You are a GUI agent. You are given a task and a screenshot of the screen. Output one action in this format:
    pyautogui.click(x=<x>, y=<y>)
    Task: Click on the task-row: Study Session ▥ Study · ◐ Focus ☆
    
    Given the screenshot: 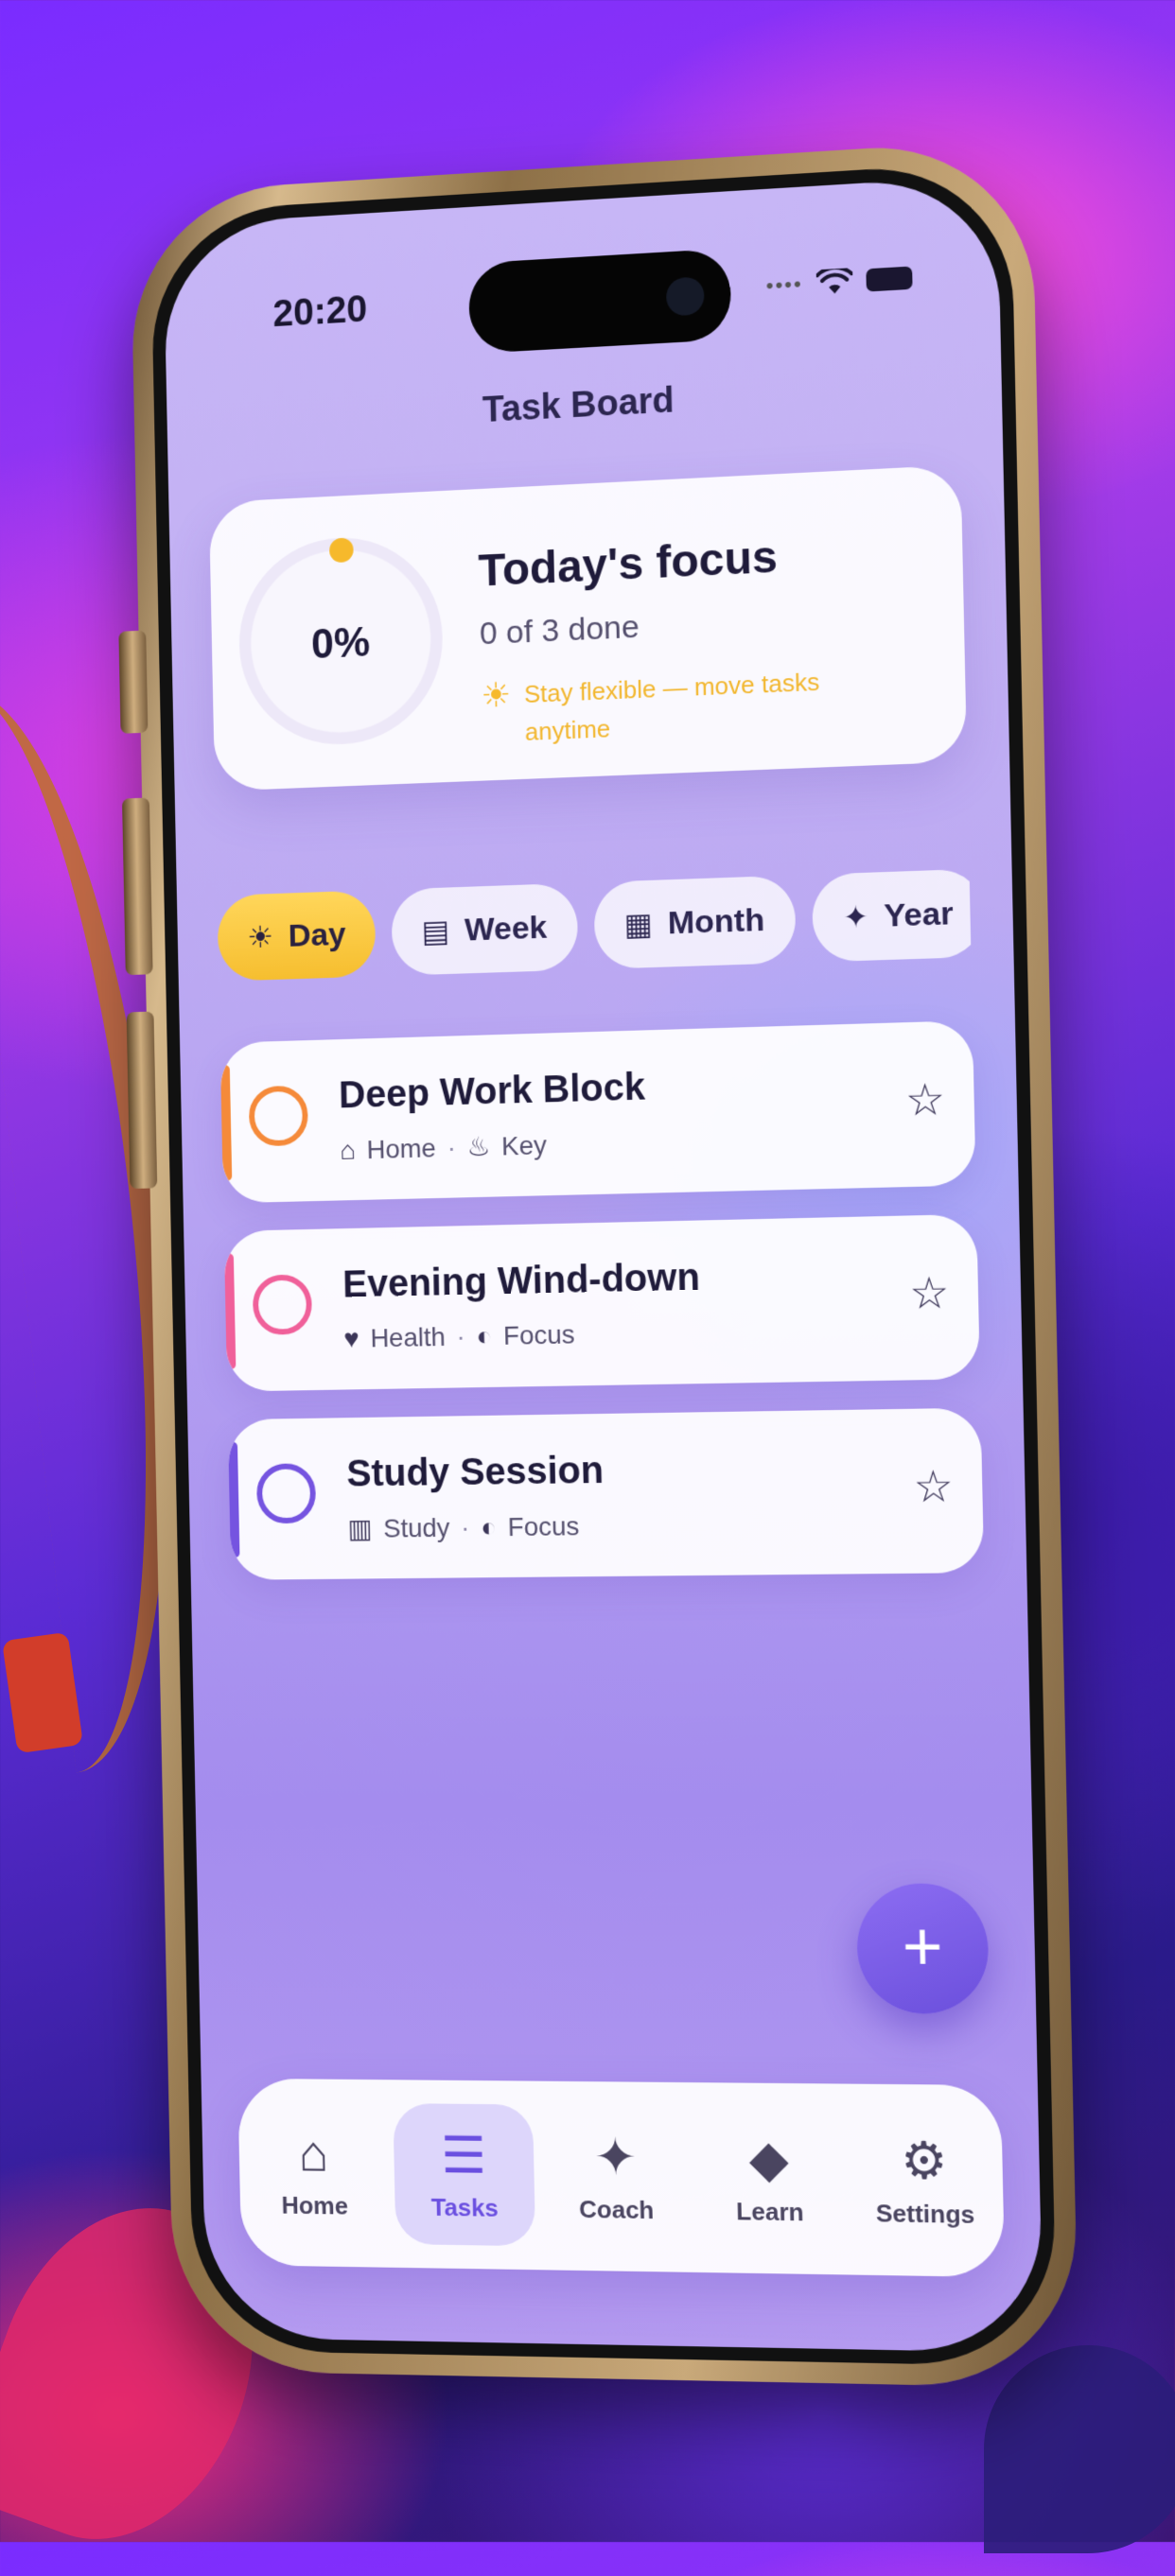 What is the action you would take?
    pyautogui.click(x=606, y=1493)
    